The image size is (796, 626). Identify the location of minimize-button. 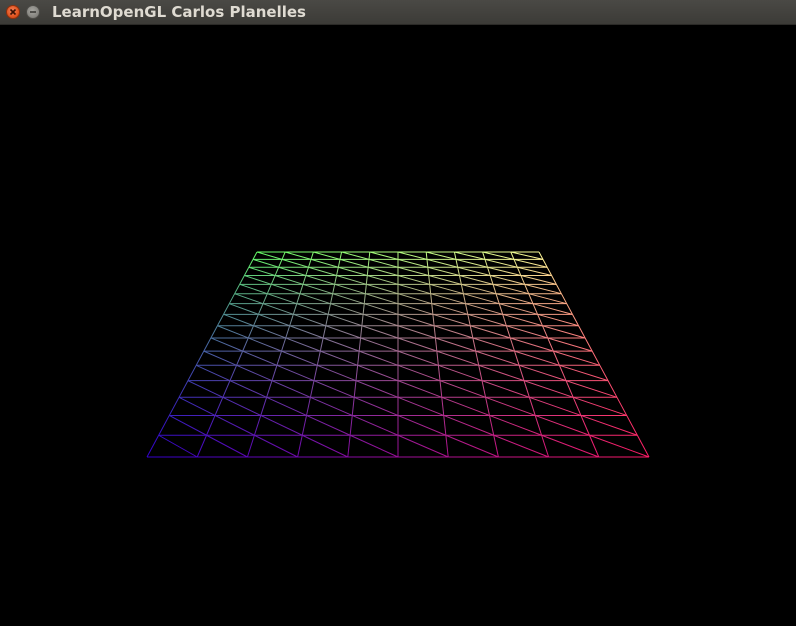
(33, 12).